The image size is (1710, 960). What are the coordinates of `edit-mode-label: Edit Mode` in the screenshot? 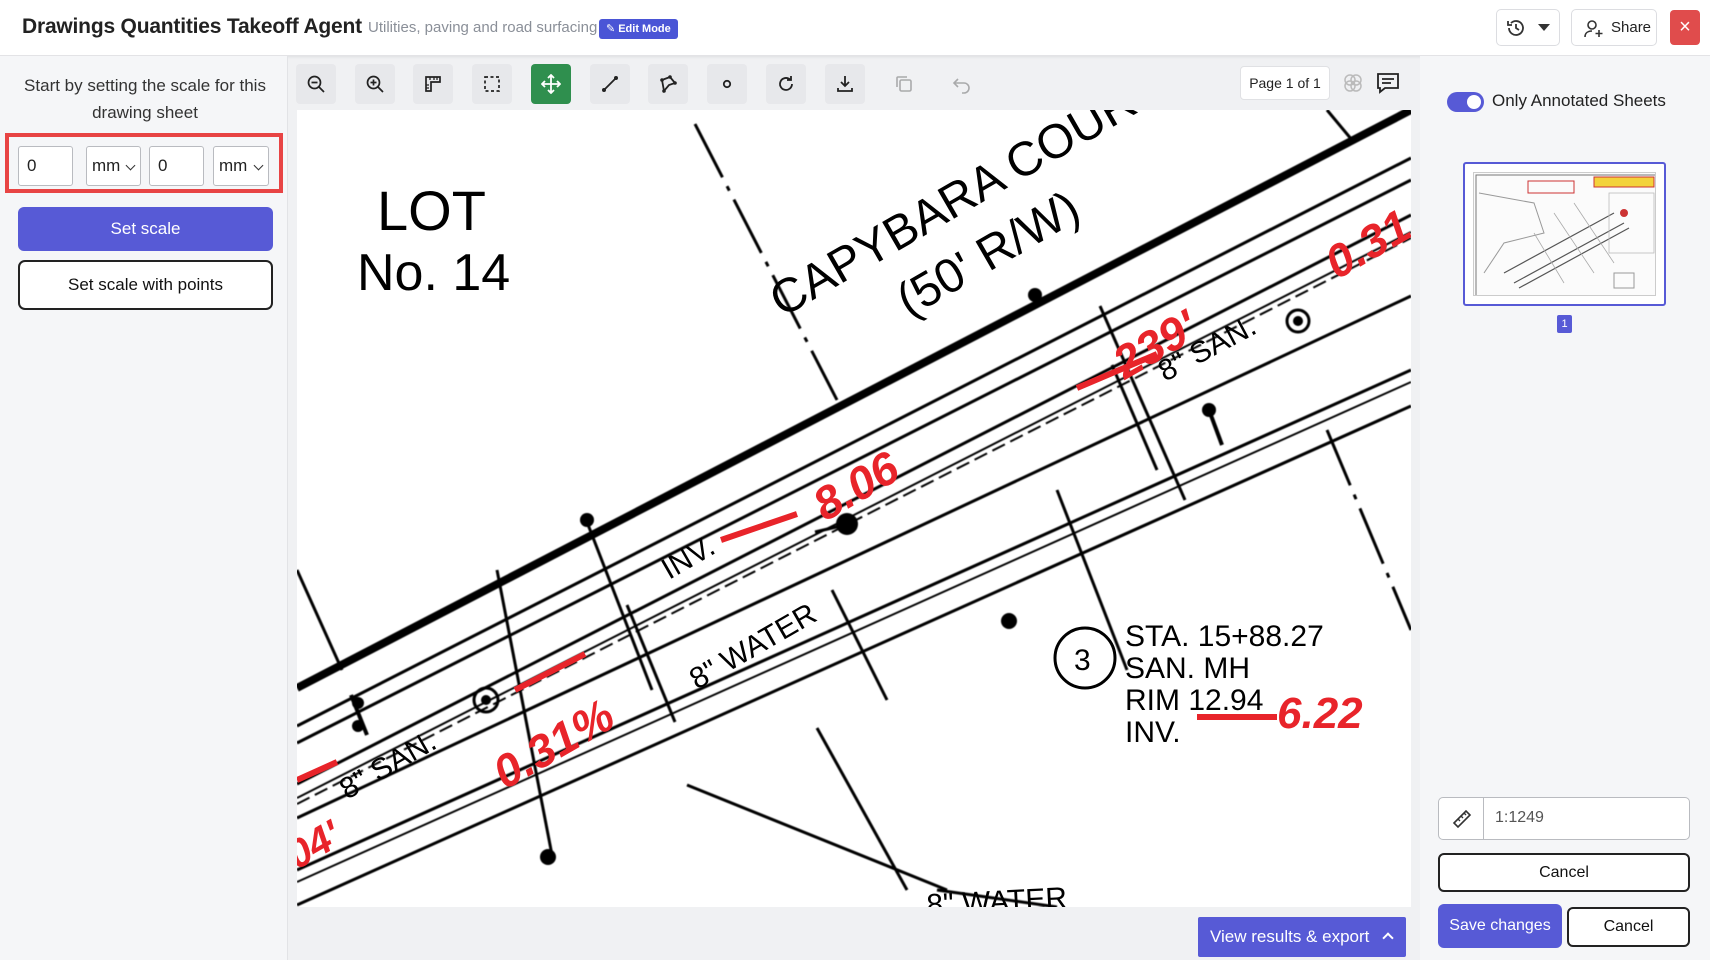 It's located at (644, 29).